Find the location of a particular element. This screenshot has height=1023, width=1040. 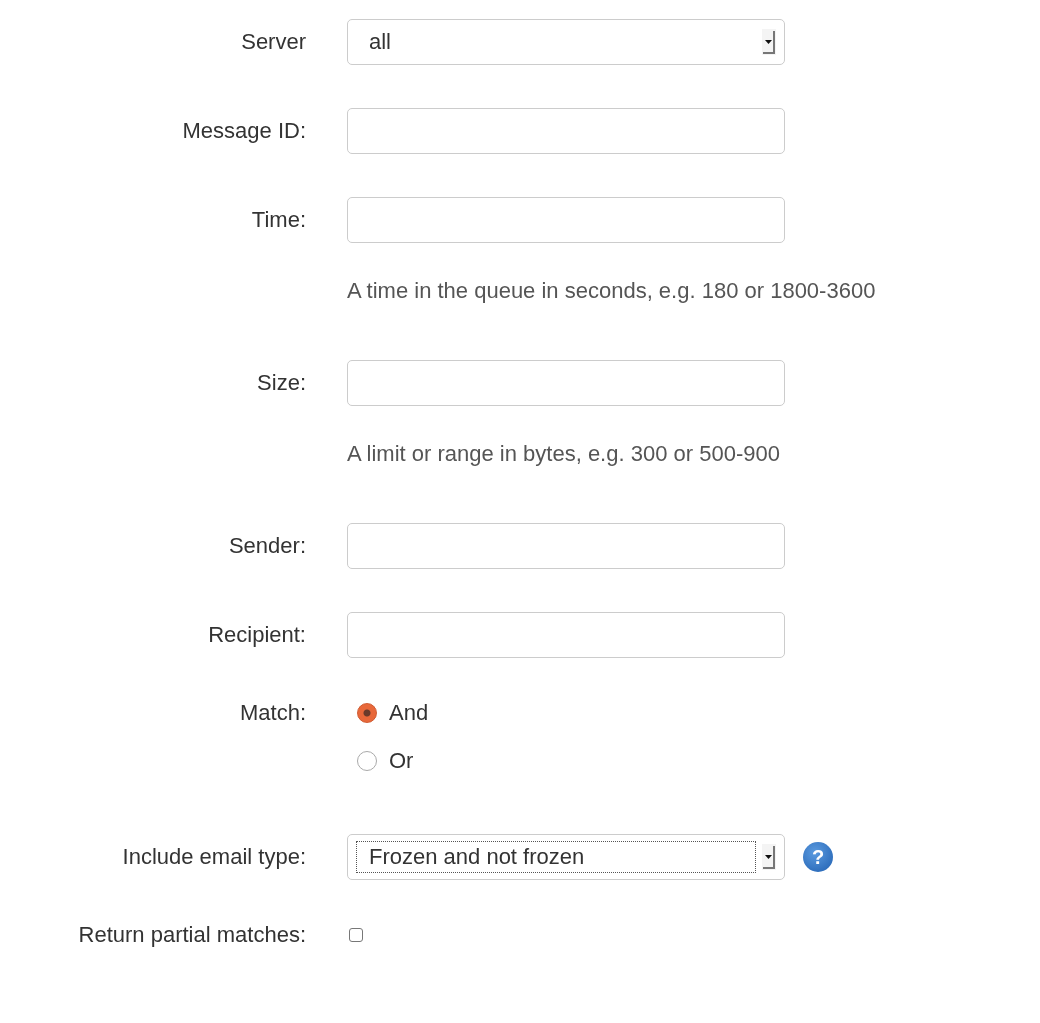

field-label: Time: is located at coordinates (278, 220).